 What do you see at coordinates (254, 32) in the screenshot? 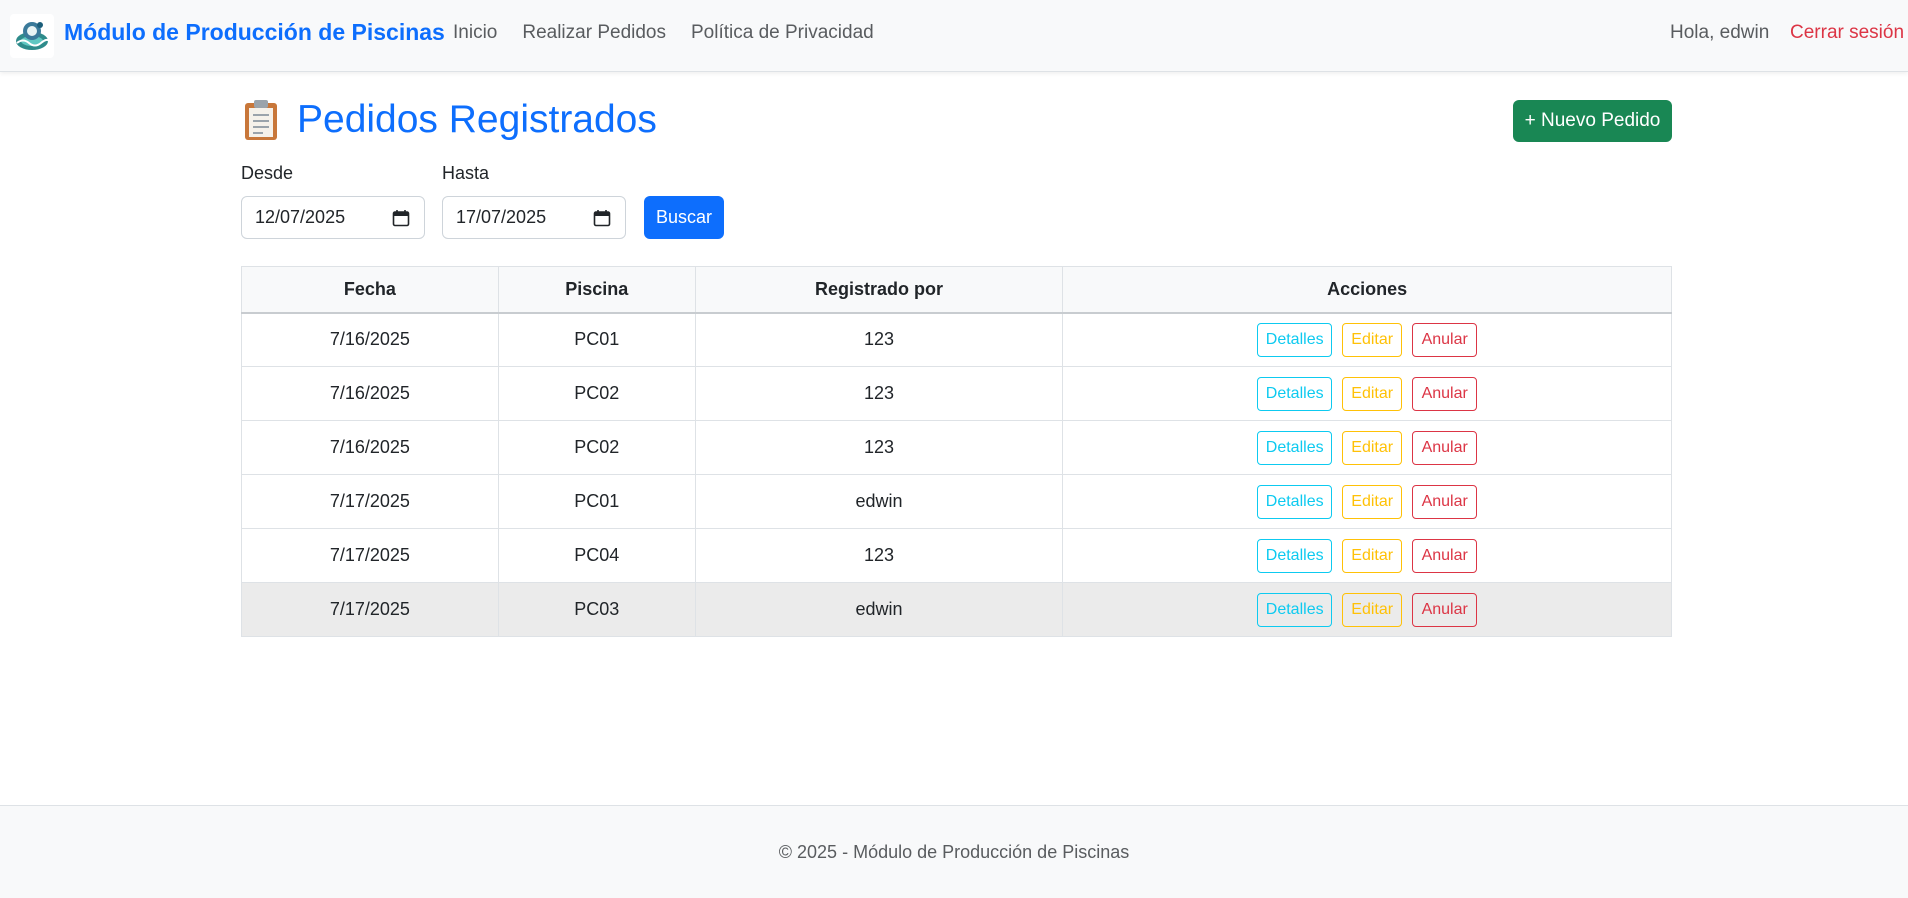
I see `brand-title: Módulo de Producción de Piscinas` at bounding box center [254, 32].